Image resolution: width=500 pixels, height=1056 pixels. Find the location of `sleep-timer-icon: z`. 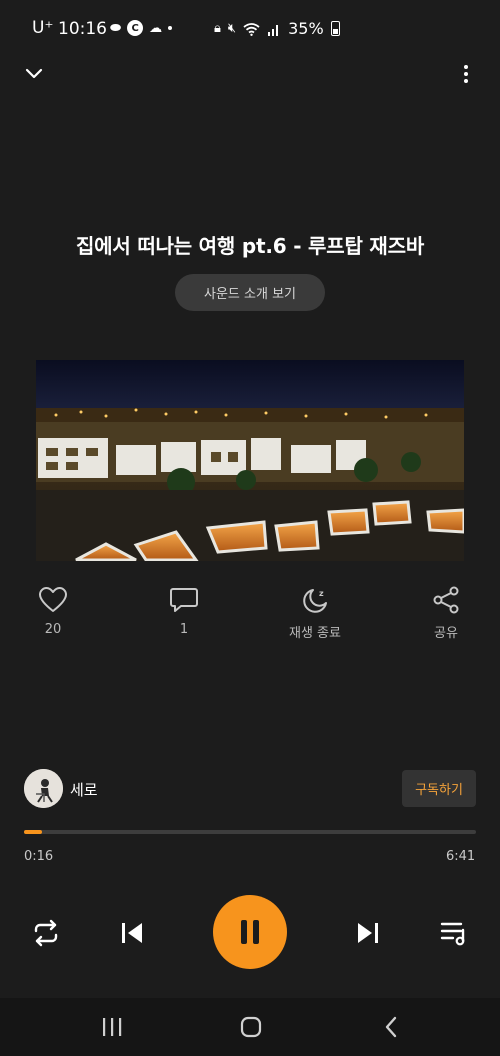

sleep-timer-icon: z is located at coordinates (315, 601).